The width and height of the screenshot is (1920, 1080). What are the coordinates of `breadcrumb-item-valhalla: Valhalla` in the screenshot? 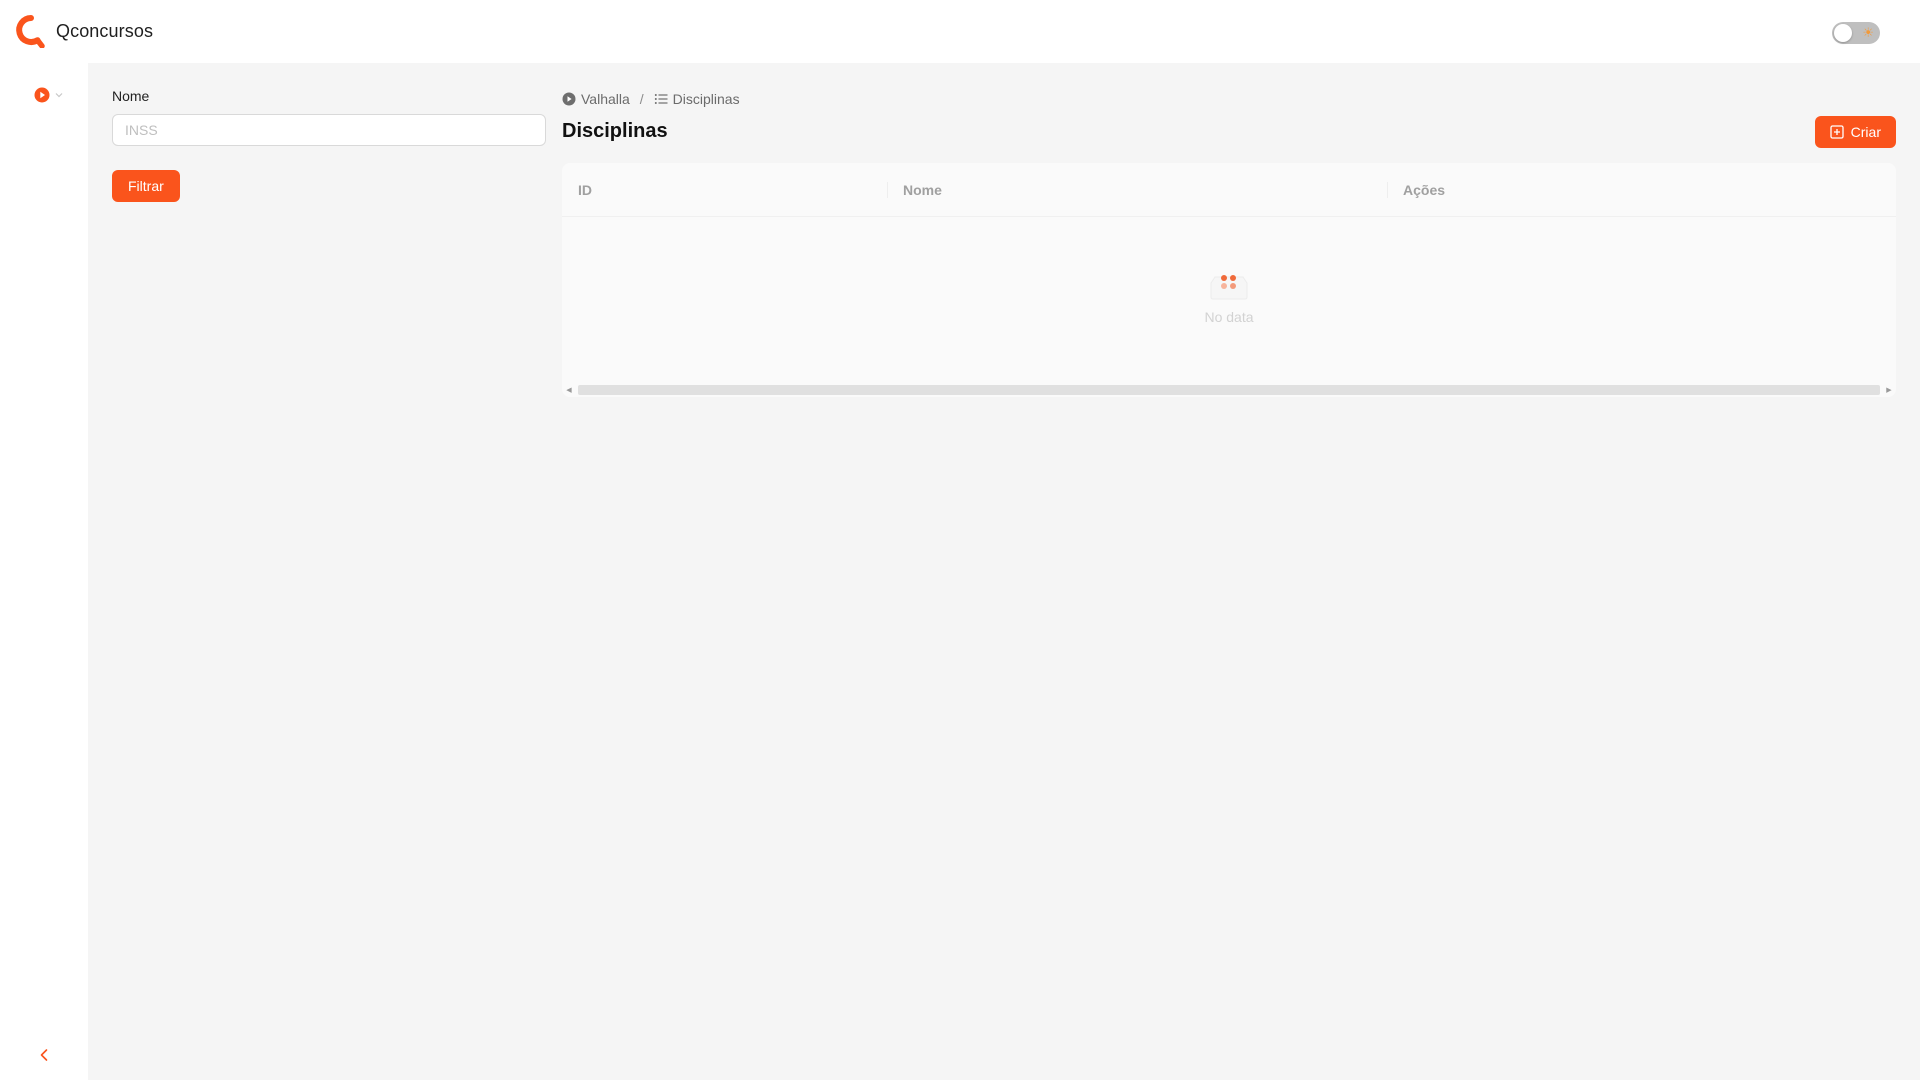 It's located at (596, 99).